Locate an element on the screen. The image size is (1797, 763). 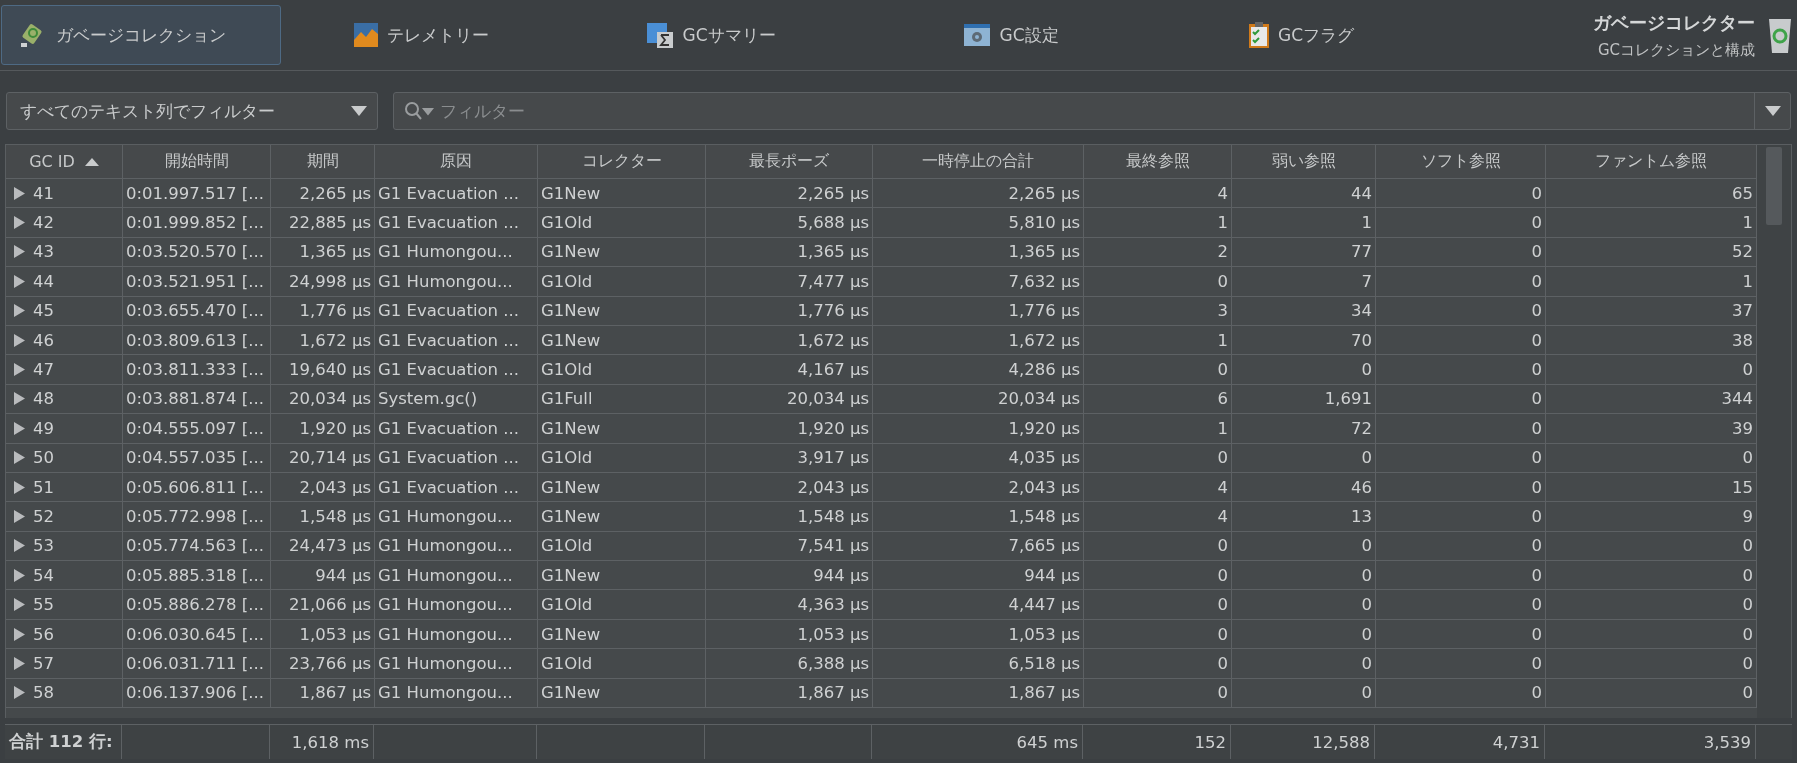
tab: GC設定 is located at coordinates (1011, 35).